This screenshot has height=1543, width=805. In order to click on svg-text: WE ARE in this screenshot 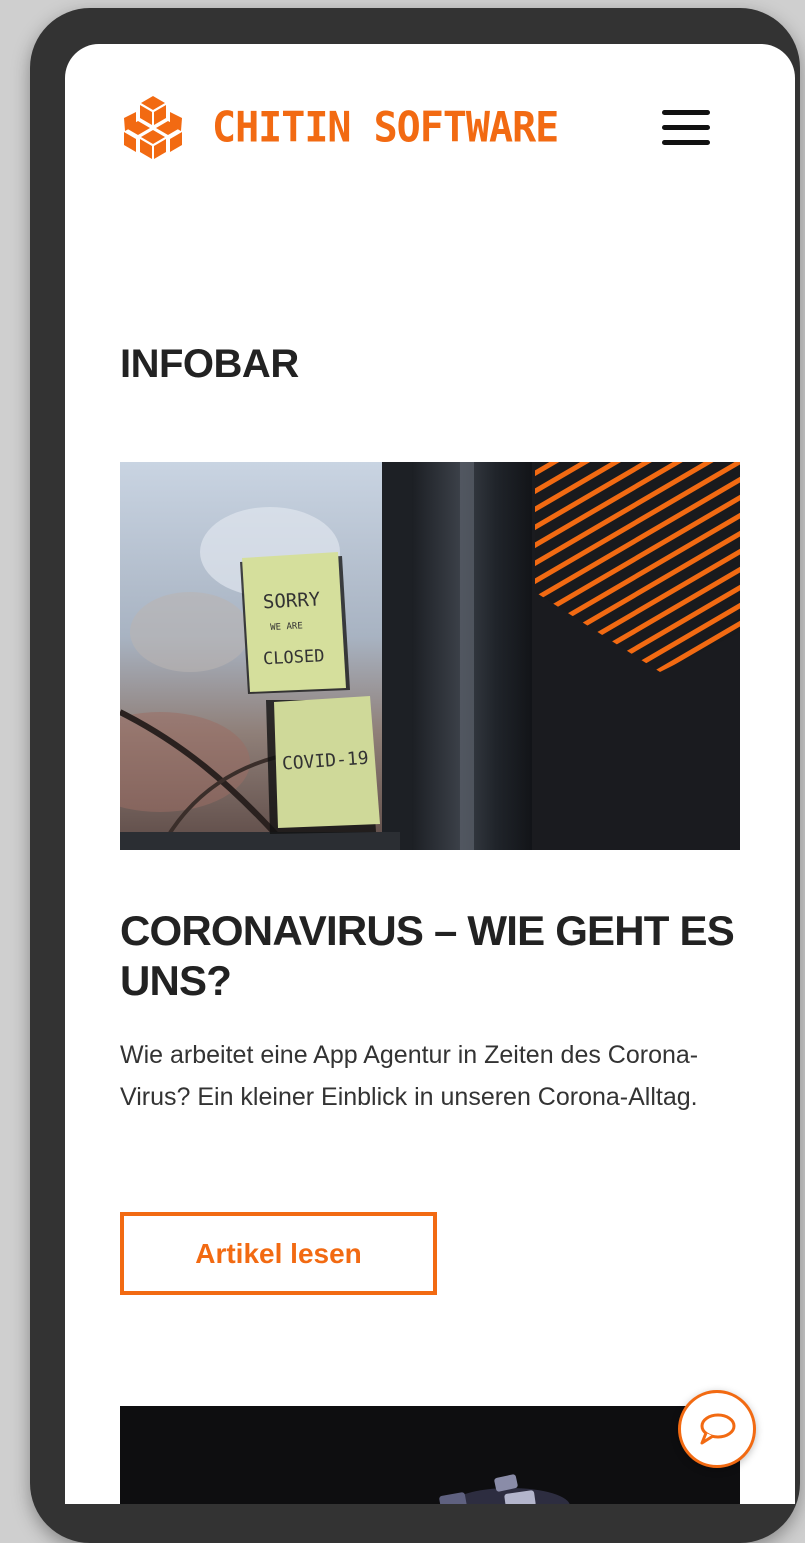, I will do `click(286, 627)`.